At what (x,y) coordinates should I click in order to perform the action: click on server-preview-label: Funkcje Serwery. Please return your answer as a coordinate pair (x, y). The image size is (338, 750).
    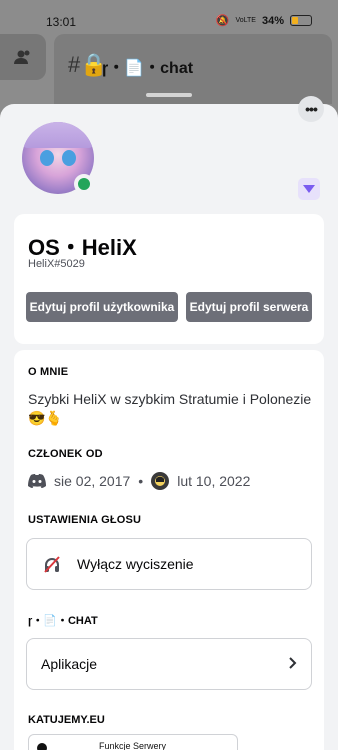
    Looking at the image, I should click on (133, 745).